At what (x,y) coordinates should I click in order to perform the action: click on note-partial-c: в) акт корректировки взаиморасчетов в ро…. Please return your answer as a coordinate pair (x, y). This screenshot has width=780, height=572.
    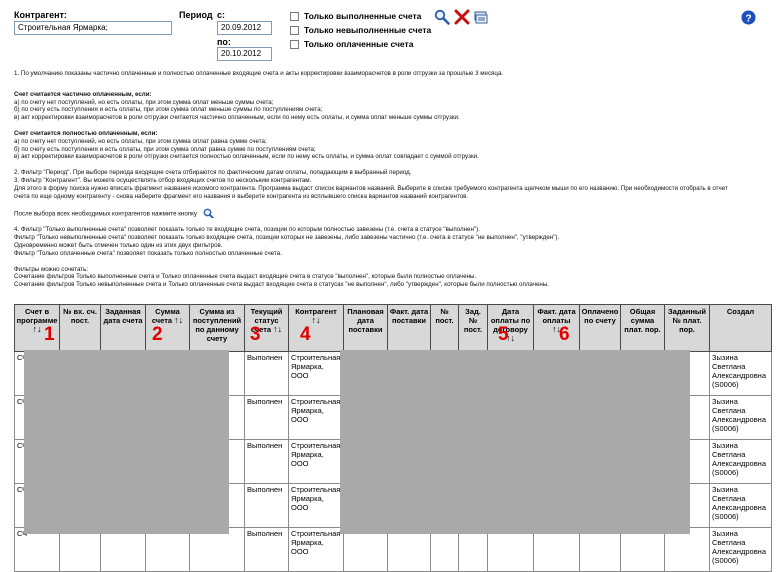
    Looking at the image, I should click on (237, 118).